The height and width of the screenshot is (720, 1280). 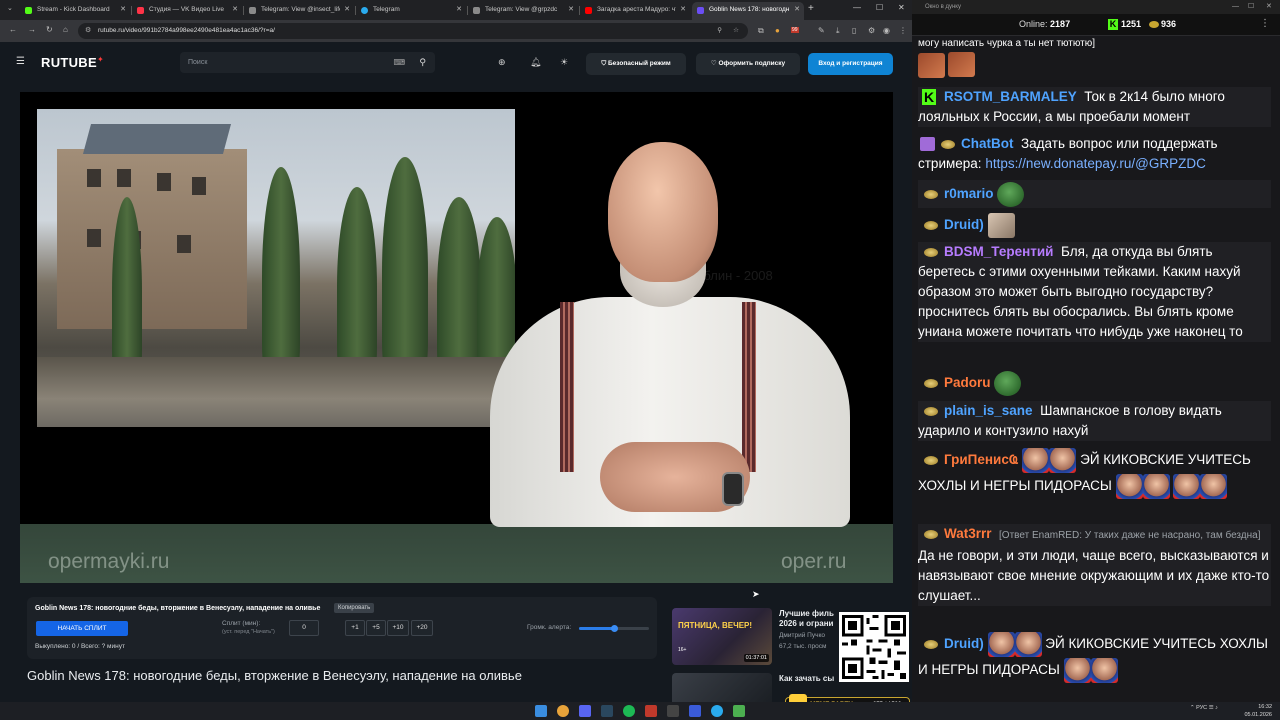 I want to click on username: BDSM_Терентий, so click(x=998, y=251).